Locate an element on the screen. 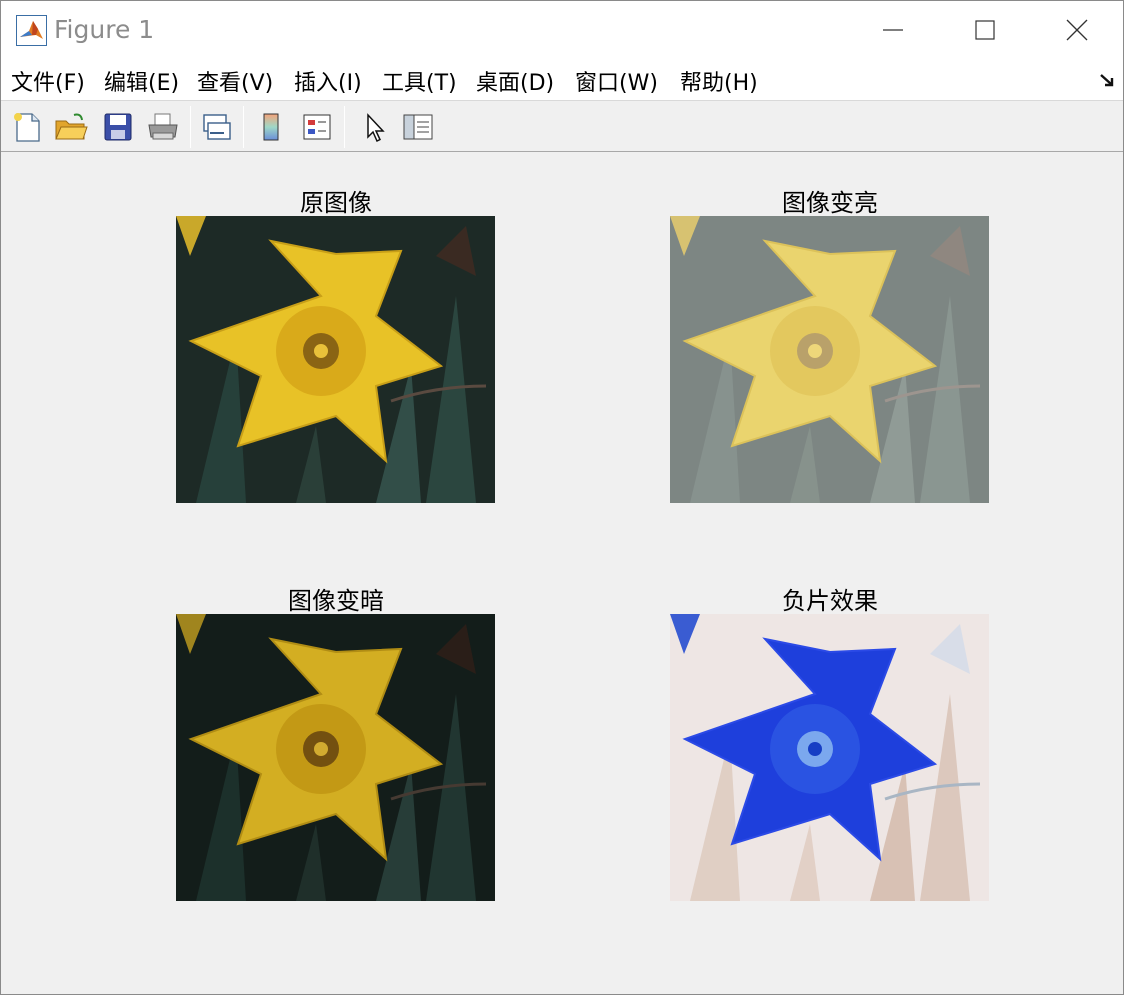 This screenshot has width=1124, height=995. axes-title: 图像变暗 is located at coordinates (336, 601).